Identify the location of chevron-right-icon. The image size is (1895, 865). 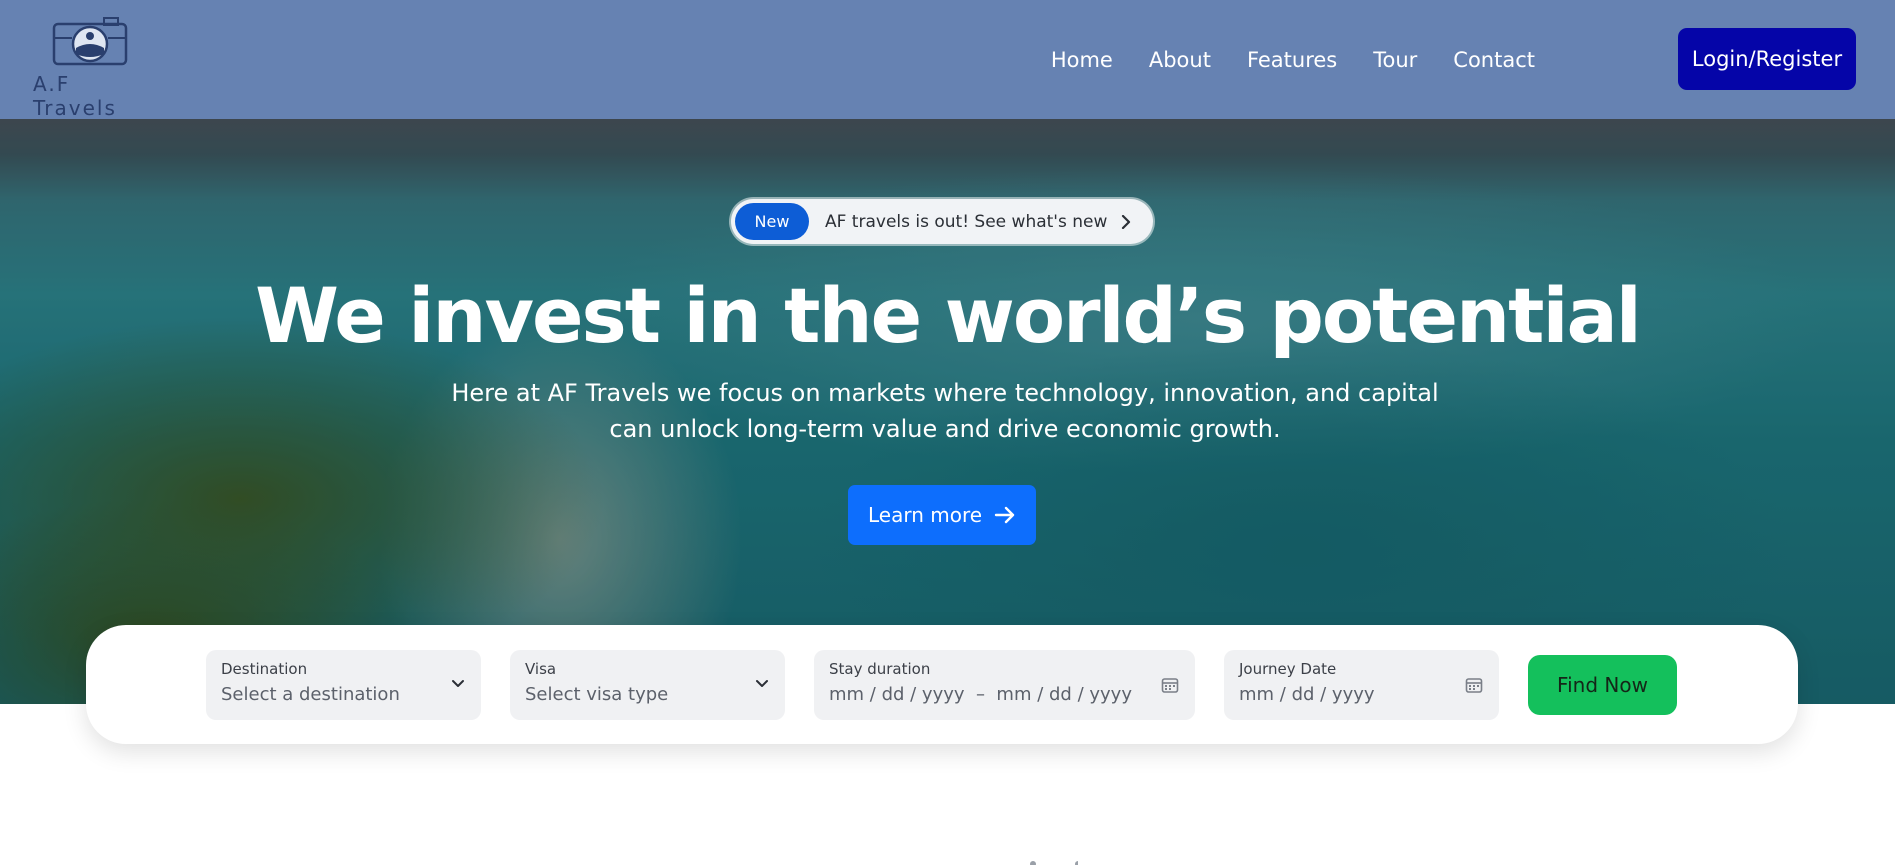
(1126, 221).